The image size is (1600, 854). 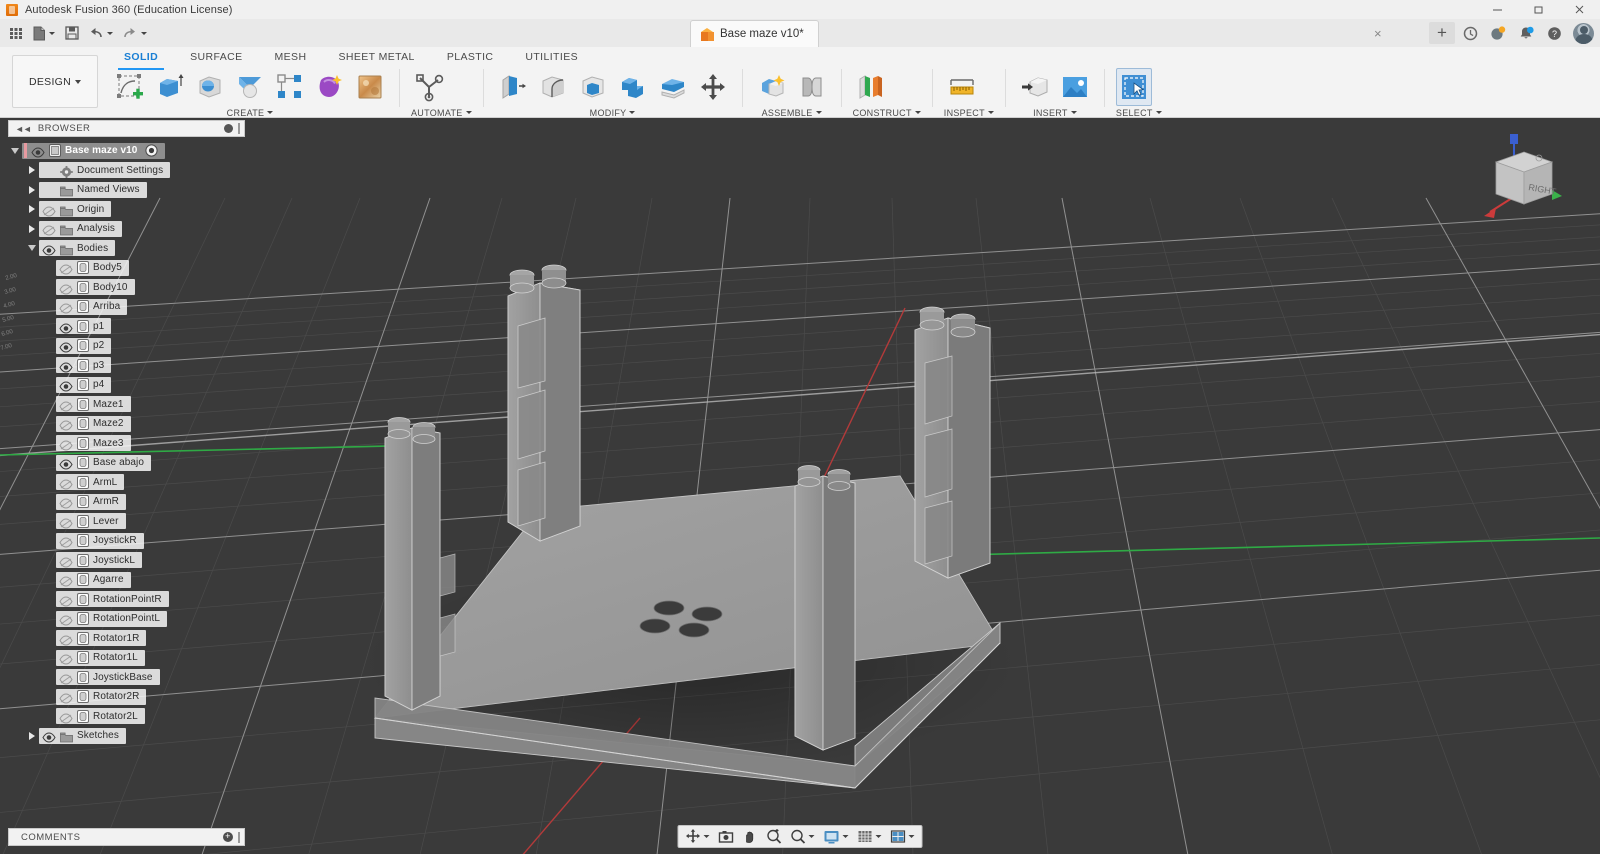 What do you see at coordinates (128, 171) in the screenshot?
I see `browser-tree-row: Document Settings` at bounding box center [128, 171].